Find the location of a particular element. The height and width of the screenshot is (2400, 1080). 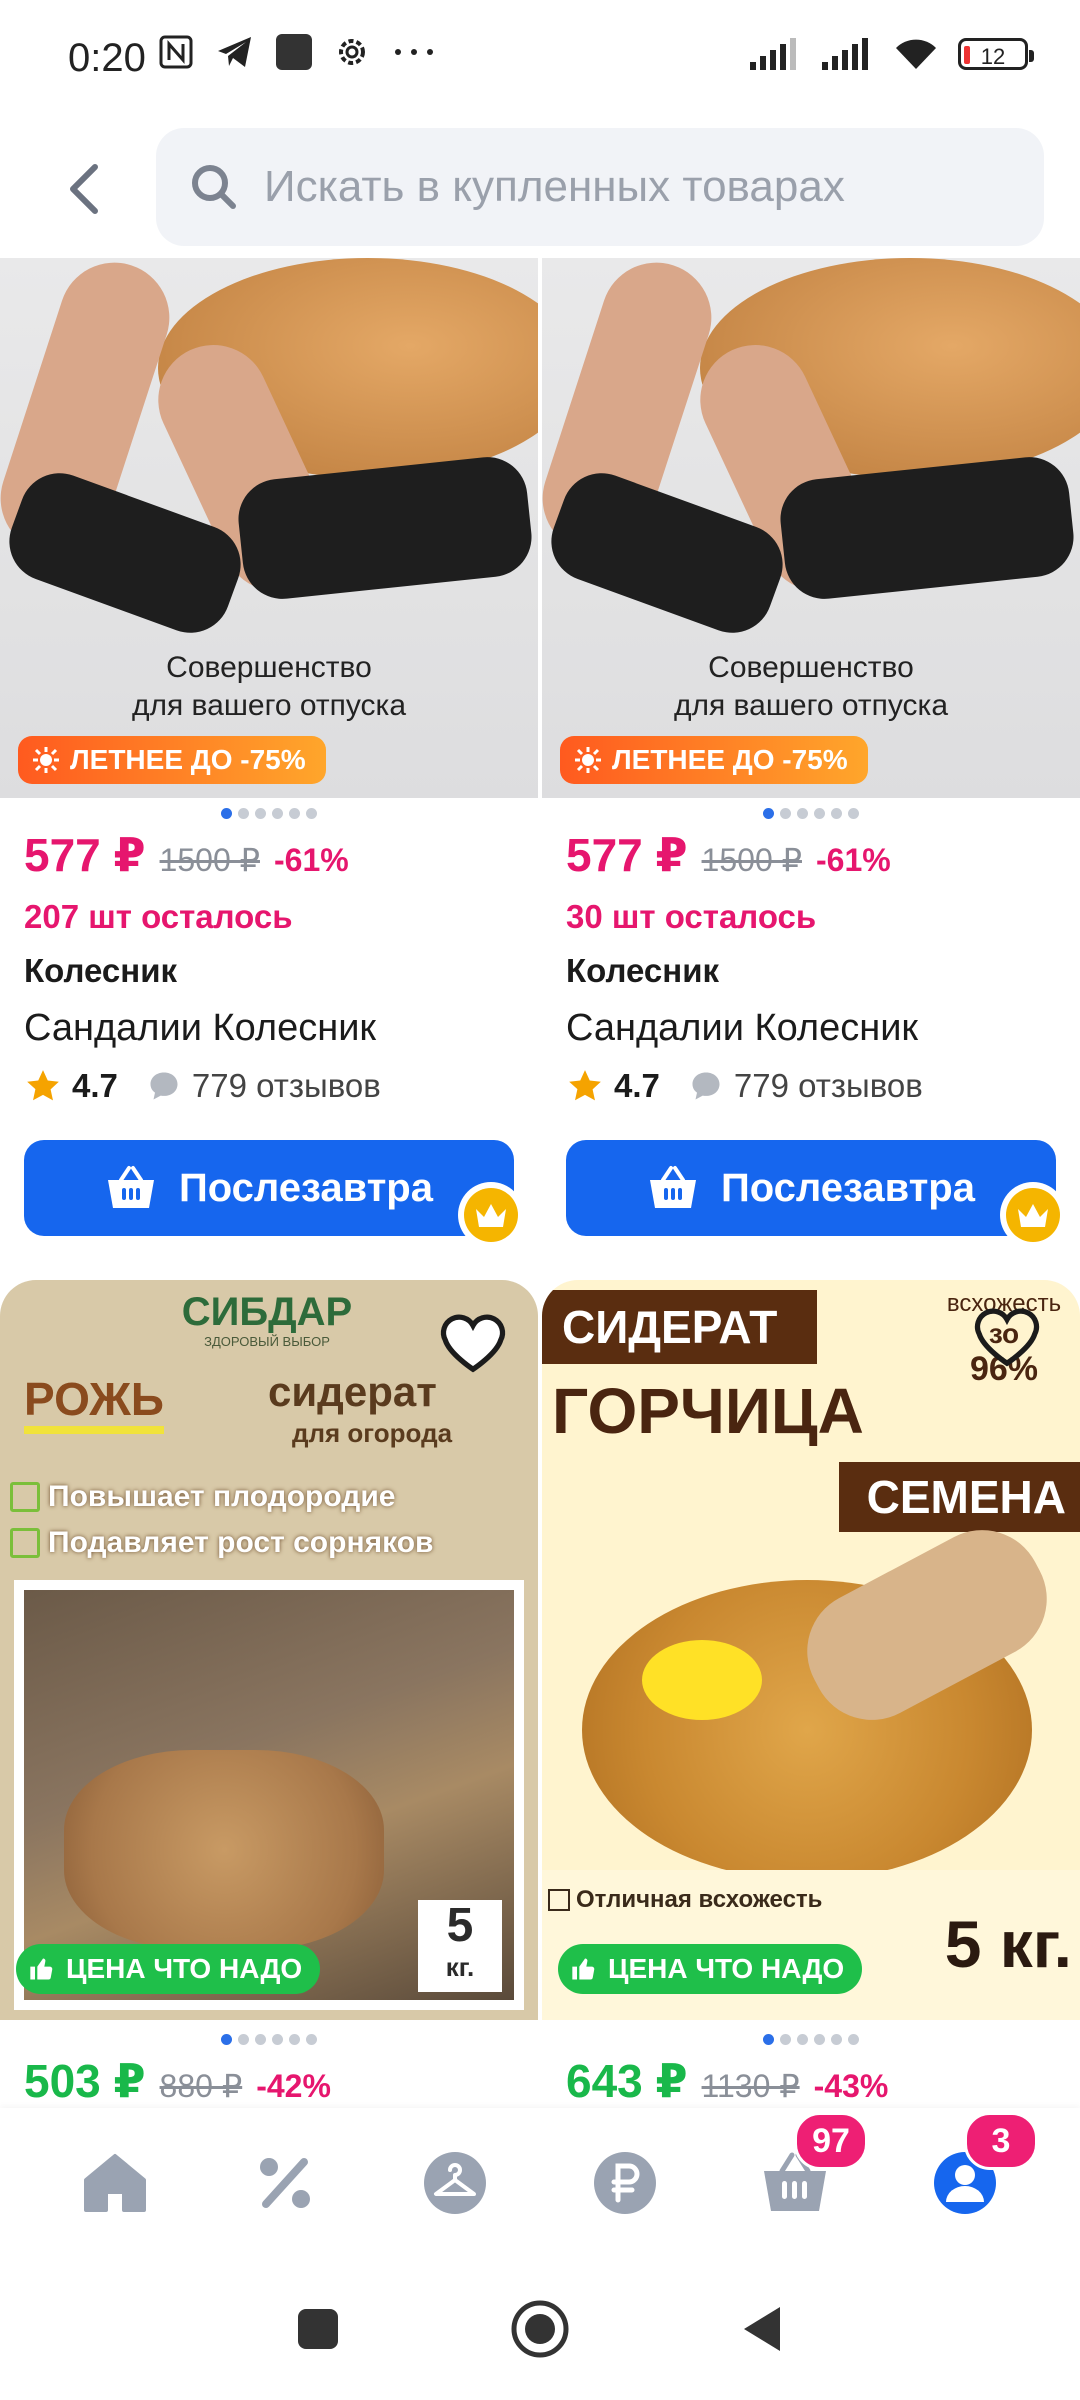

crown-icon is located at coordinates (1033, 1215).